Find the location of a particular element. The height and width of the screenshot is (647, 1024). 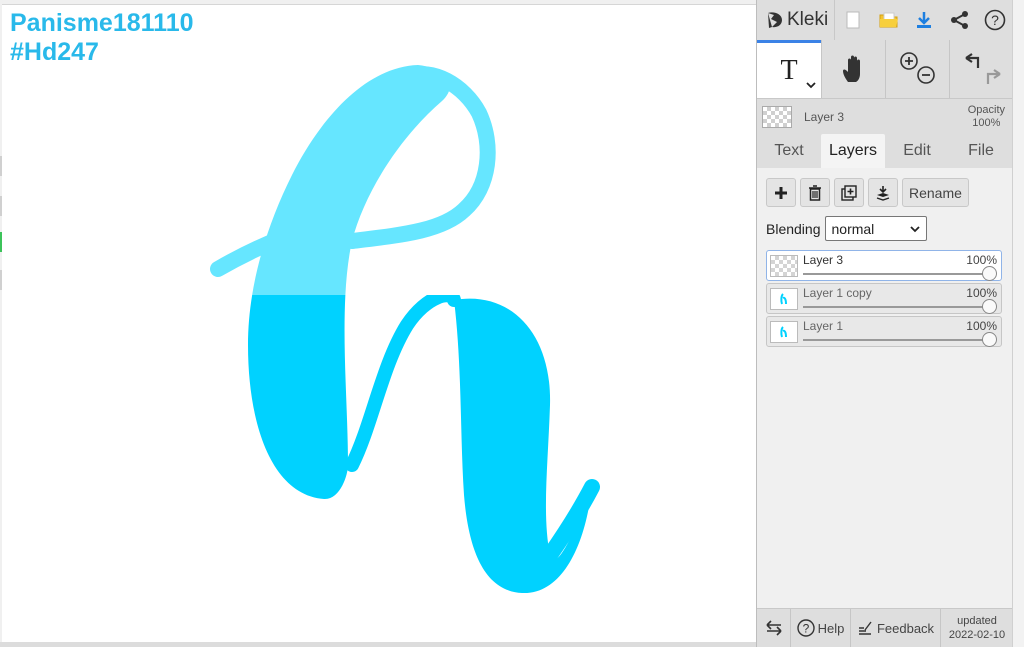

help-label: Help is located at coordinates (831, 628).